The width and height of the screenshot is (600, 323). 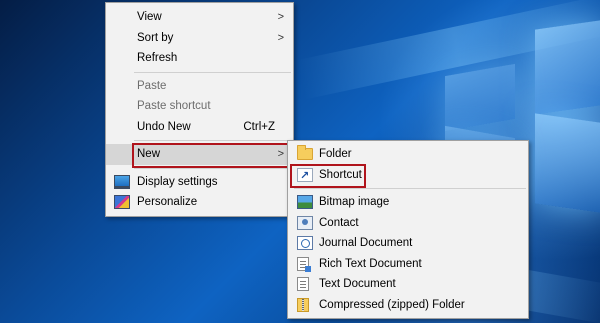 What do you see at coordinates (155, 37) in the screenshot?
I see `menu-item-label: Sort by` at bounding box center [155, 37].